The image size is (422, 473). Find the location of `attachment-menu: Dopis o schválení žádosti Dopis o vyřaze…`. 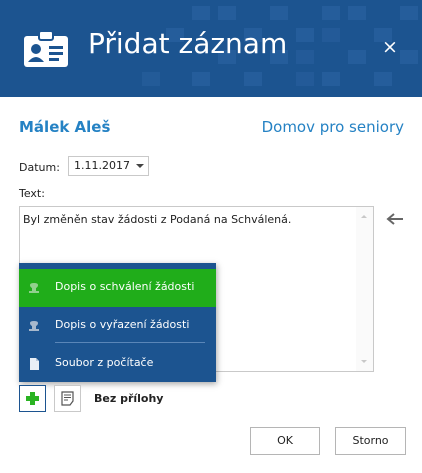

attachment-menu: Dopis o schválení žádosti Dopis o vyřaze… is located at coordinates (117, 322).